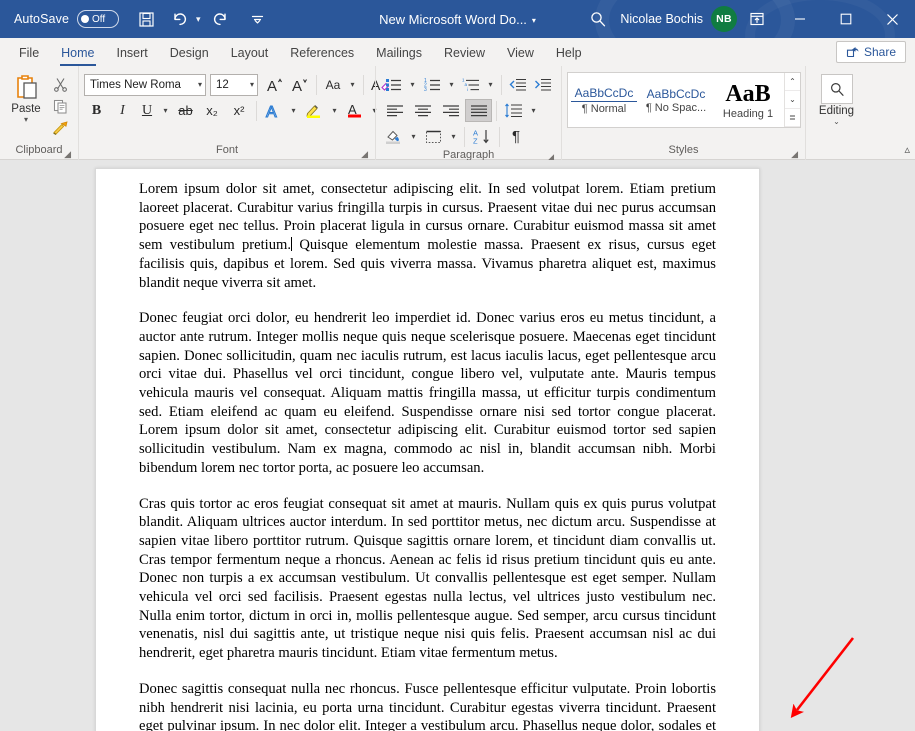 This screenshot has width=915, height=731. Describe the element at coordinates (412, 84) in the screenshot. I see `bullets-caret: ▾` at that location.